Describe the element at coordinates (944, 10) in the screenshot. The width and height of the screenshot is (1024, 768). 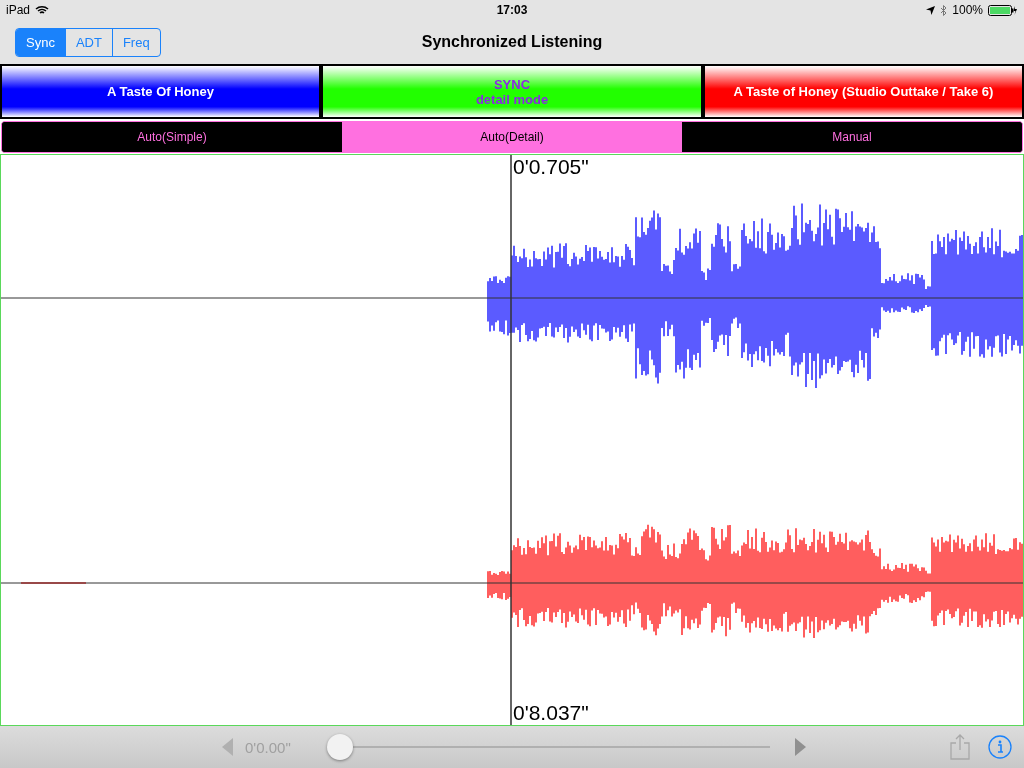
I see `bluetooth-icon` at that location.